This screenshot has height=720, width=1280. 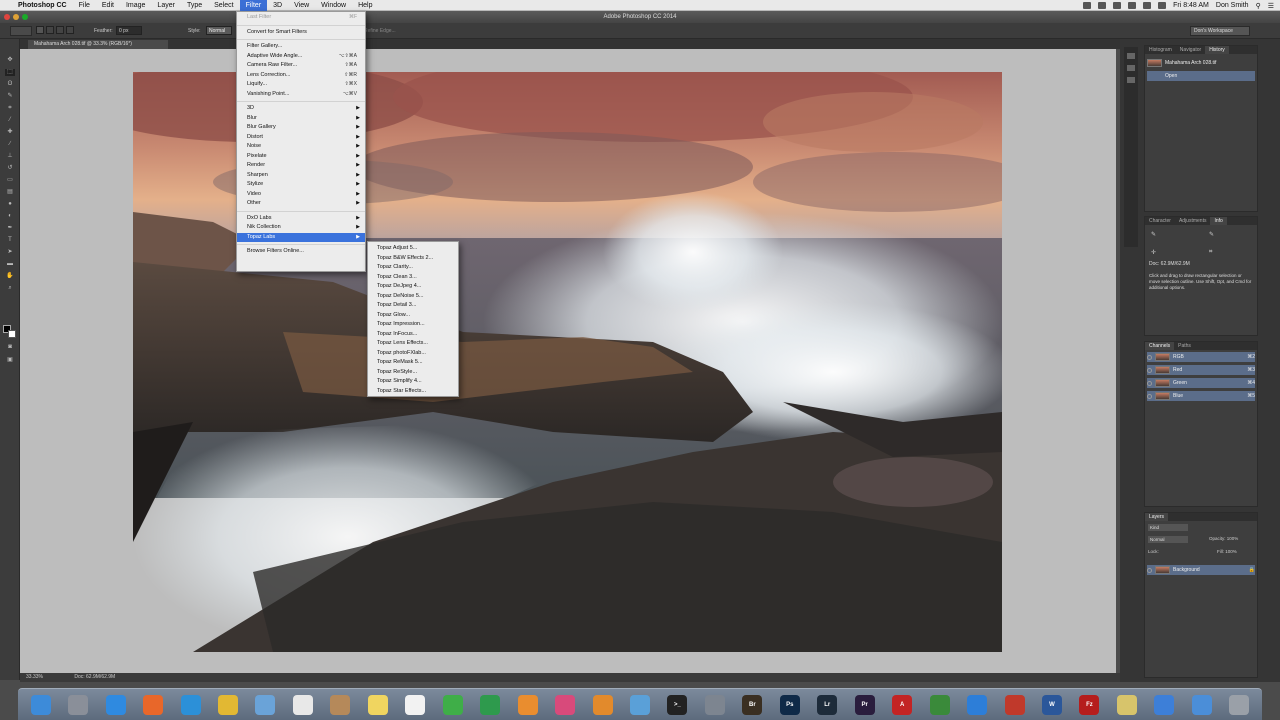 I want to click on dock-trash-icon, so click(x=1239, y=704).